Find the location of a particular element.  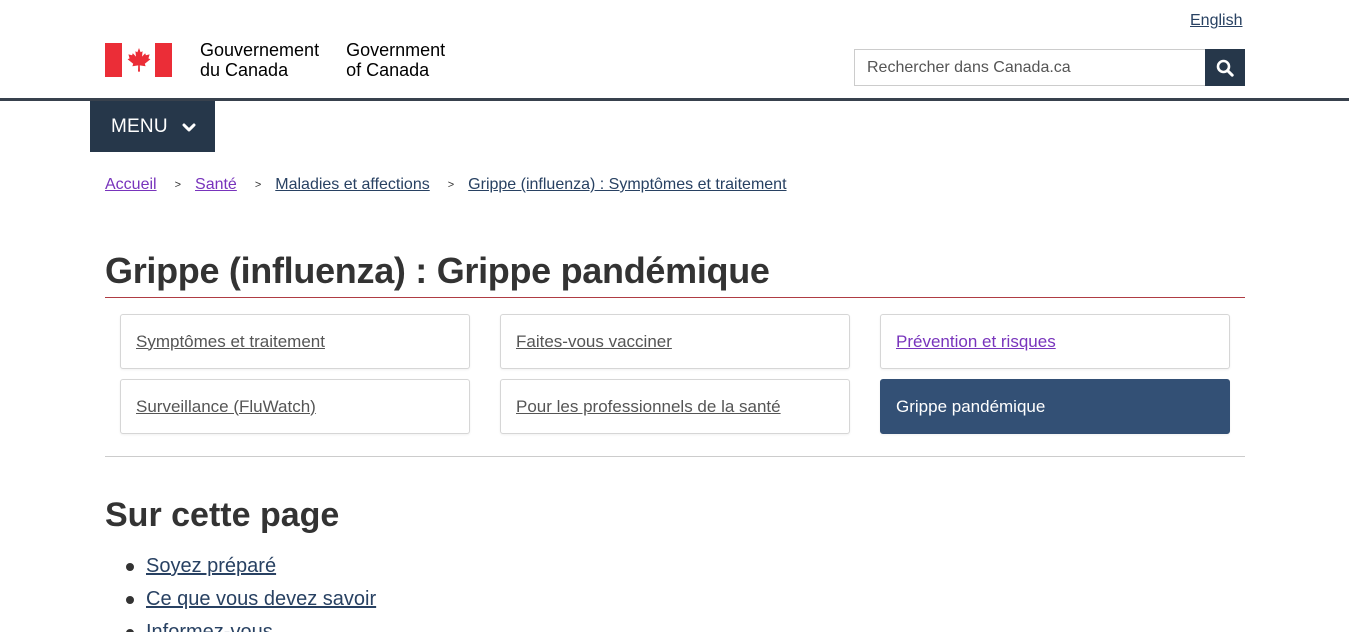

page-title: Grippe (influenza) : Grippe pandémique is located at coordinates (437, 270).